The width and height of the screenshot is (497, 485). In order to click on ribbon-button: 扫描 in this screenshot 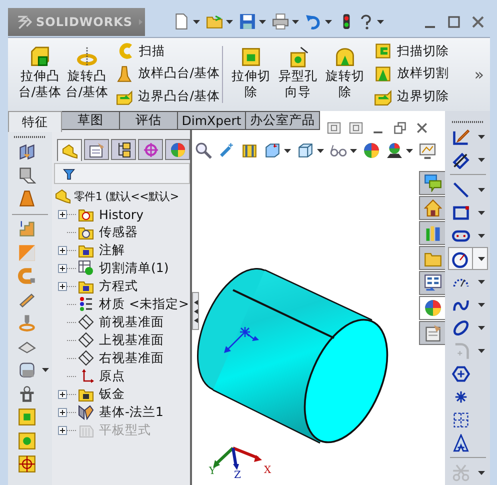, I will do `click(168, 51)`.